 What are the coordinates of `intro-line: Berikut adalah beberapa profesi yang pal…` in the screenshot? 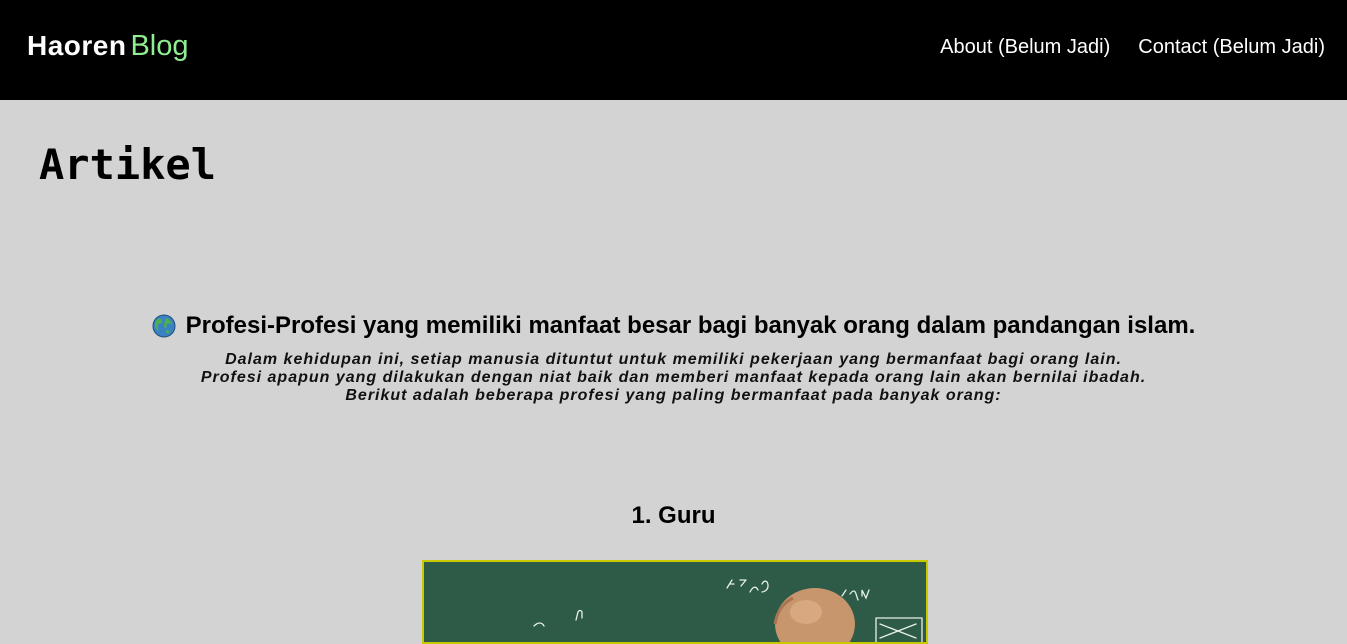 It's located at (673, 395).